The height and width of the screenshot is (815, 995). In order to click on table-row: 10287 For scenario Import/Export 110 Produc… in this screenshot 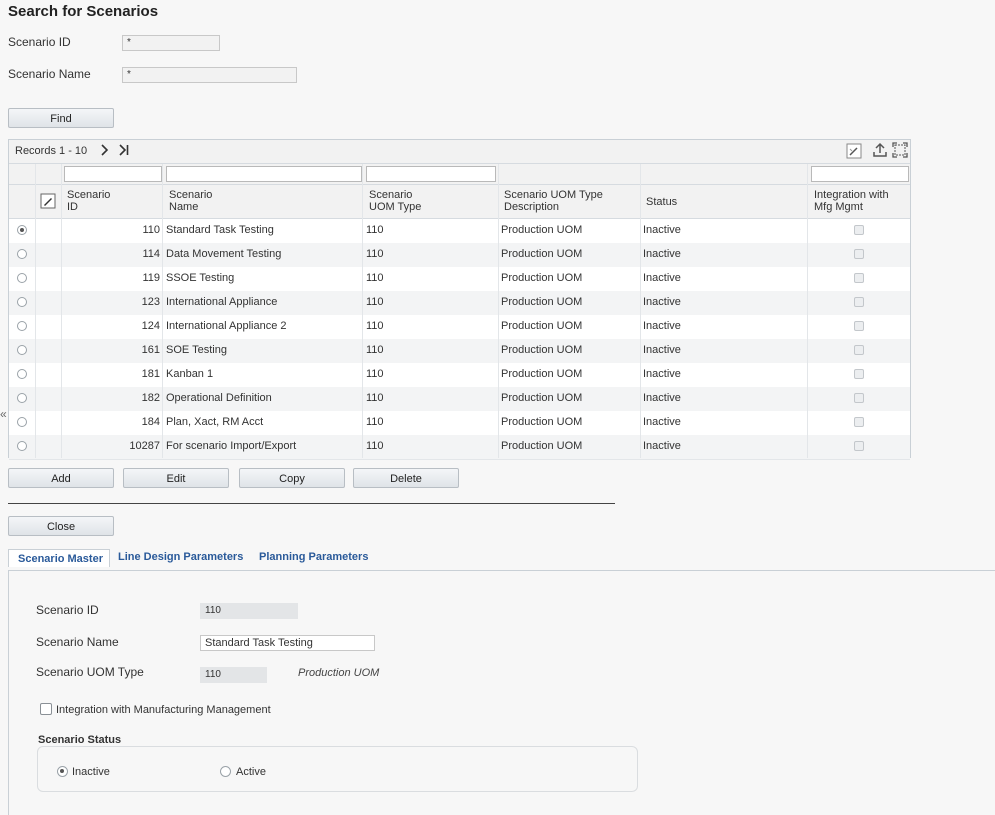, I will do `click(459, 447)`.